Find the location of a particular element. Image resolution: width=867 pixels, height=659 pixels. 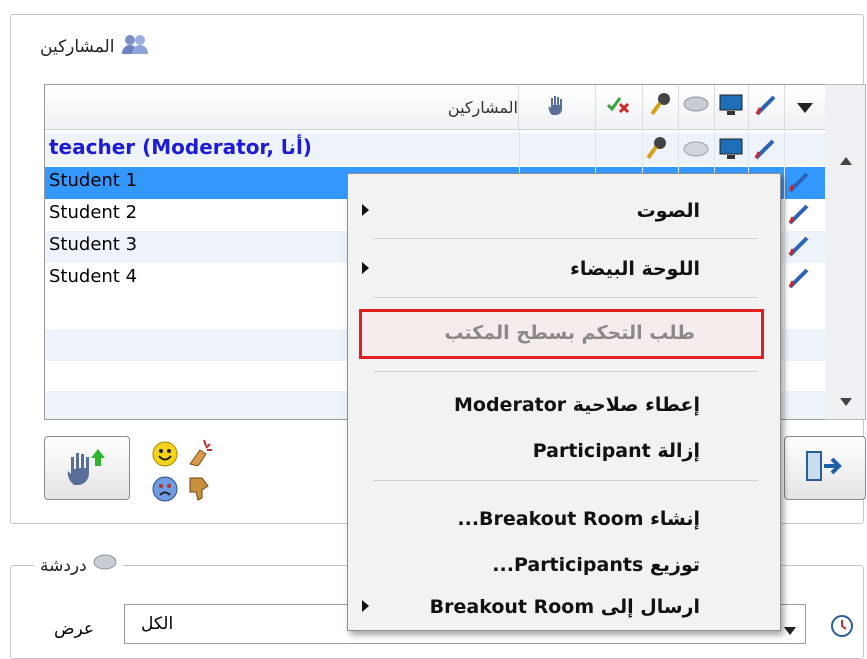

participant-name: Student 1 is located at coordinates (93, 180).